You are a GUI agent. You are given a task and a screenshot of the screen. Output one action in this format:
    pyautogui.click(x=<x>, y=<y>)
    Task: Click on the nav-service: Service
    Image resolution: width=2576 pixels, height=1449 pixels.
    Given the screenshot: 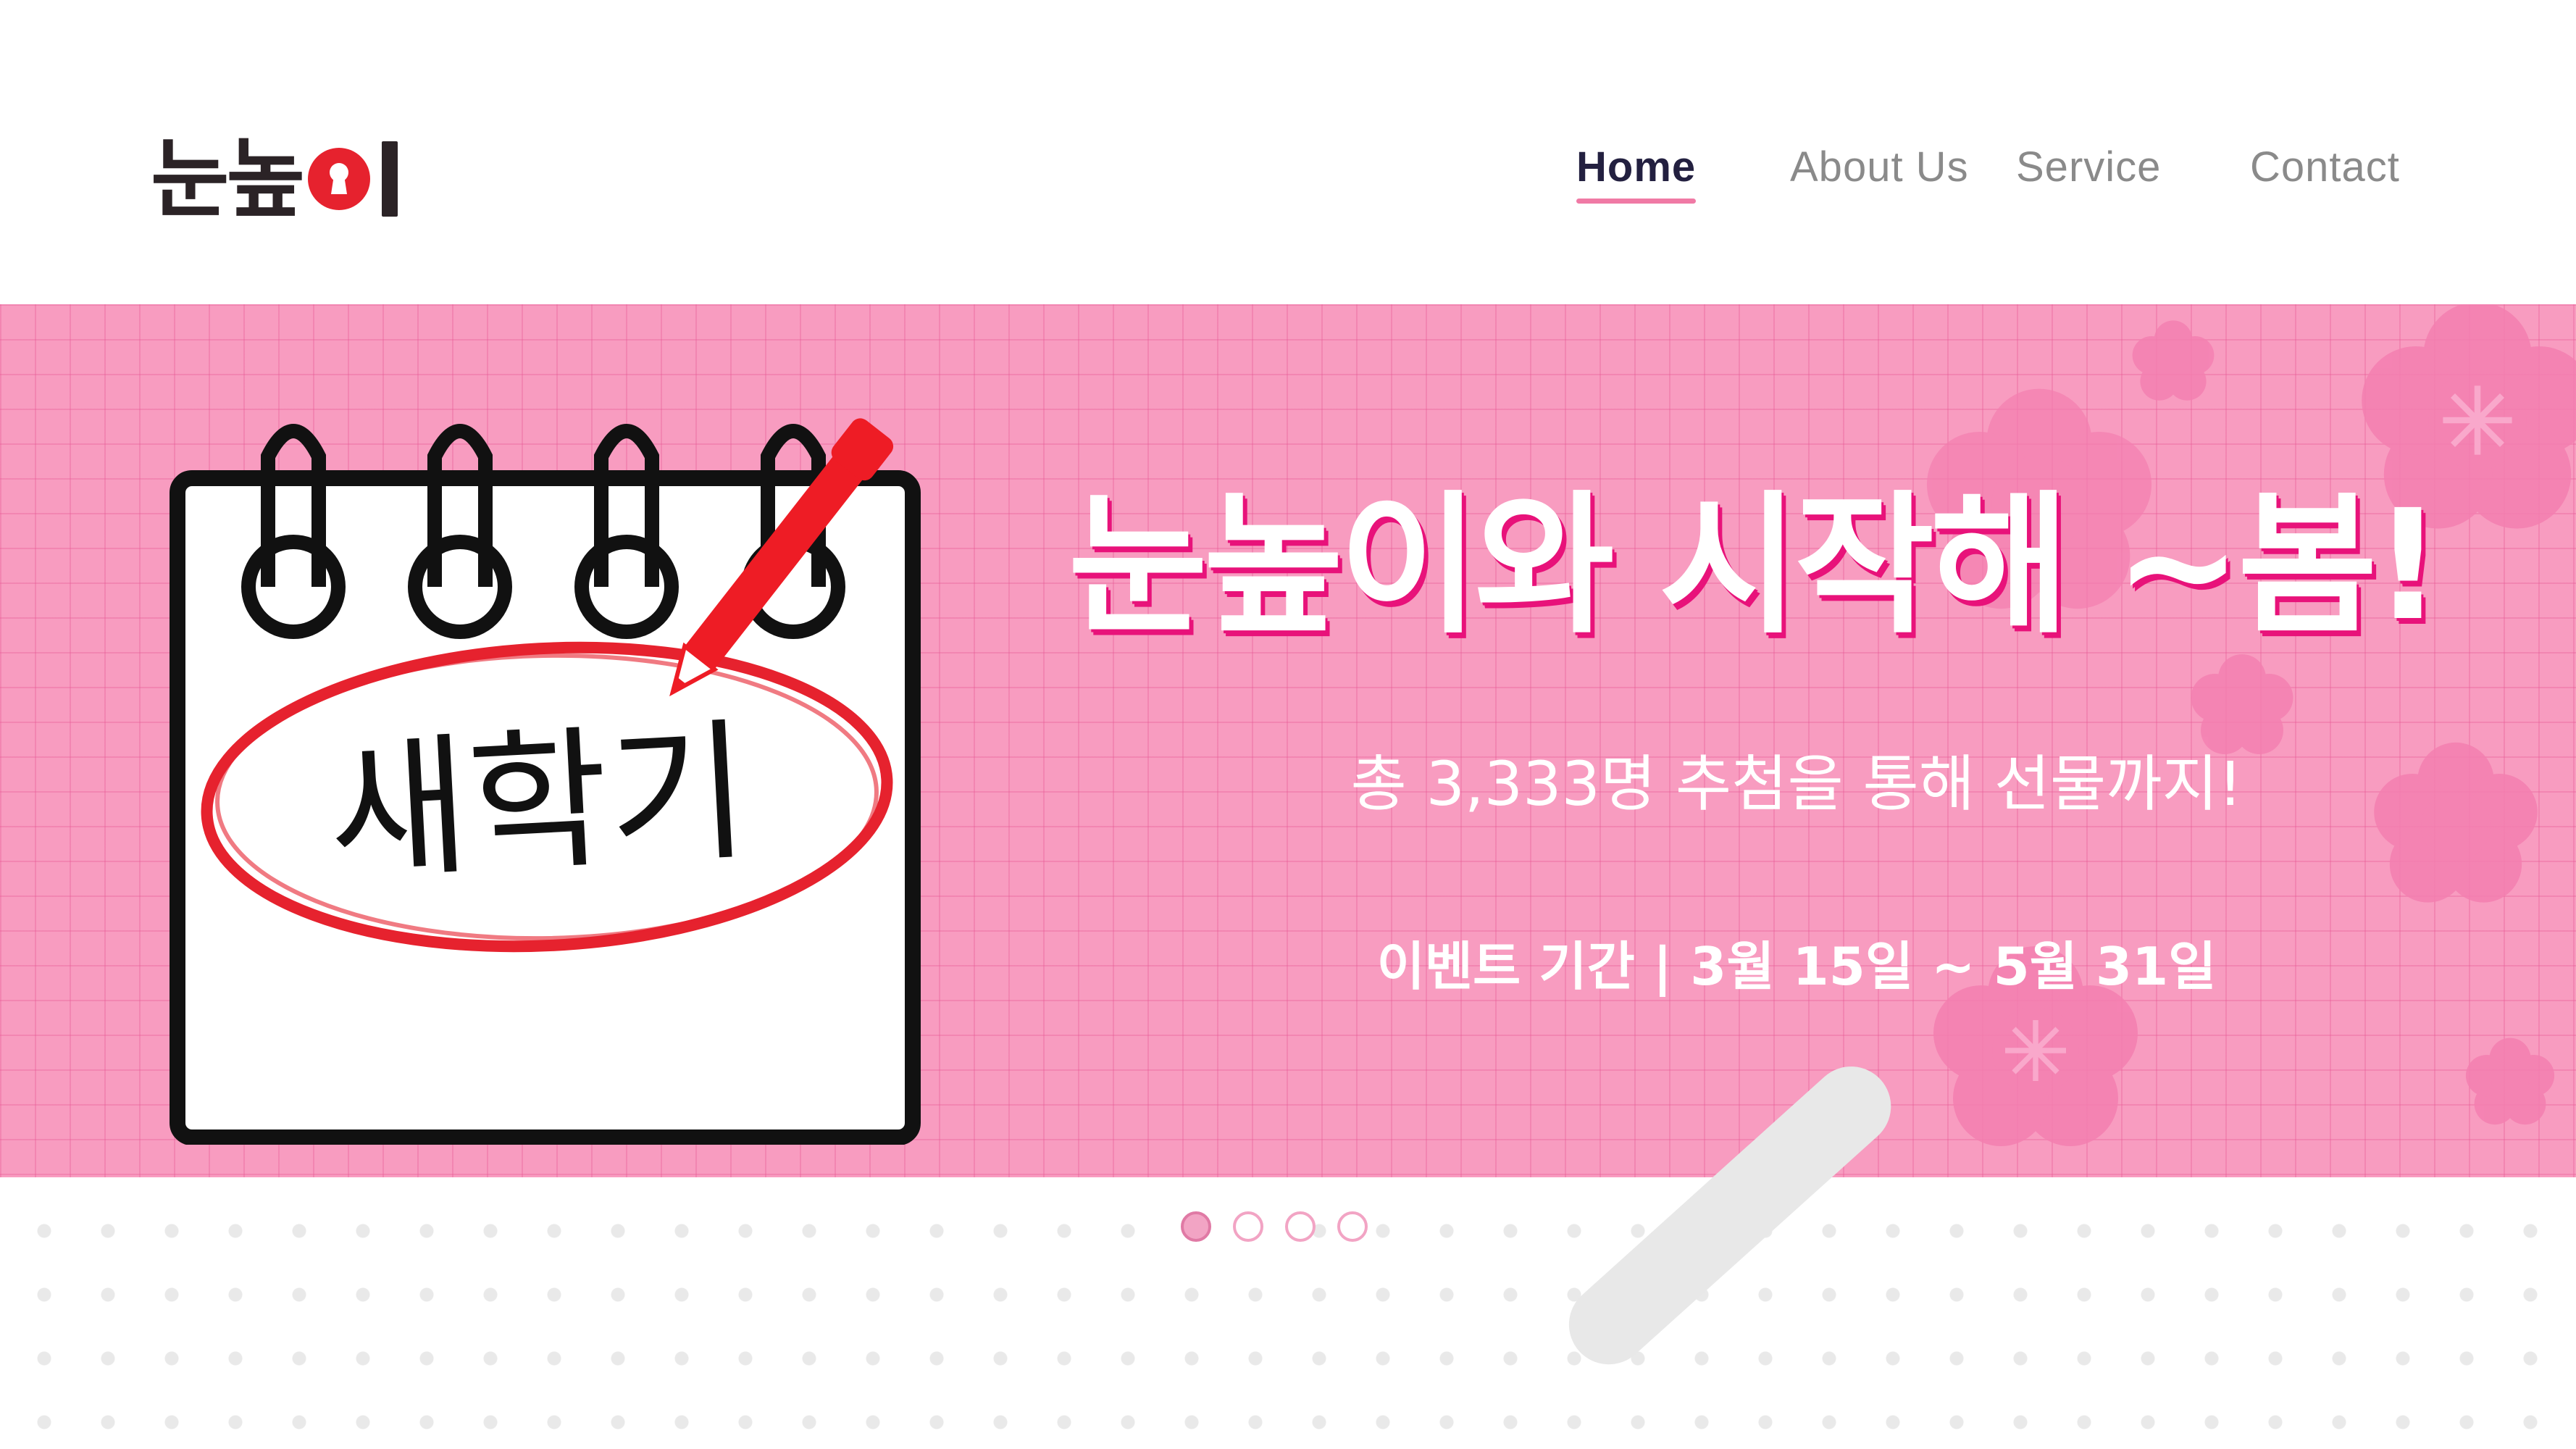 What is the action you would take?
    pyautogui.click(x=2088, y=178)
    